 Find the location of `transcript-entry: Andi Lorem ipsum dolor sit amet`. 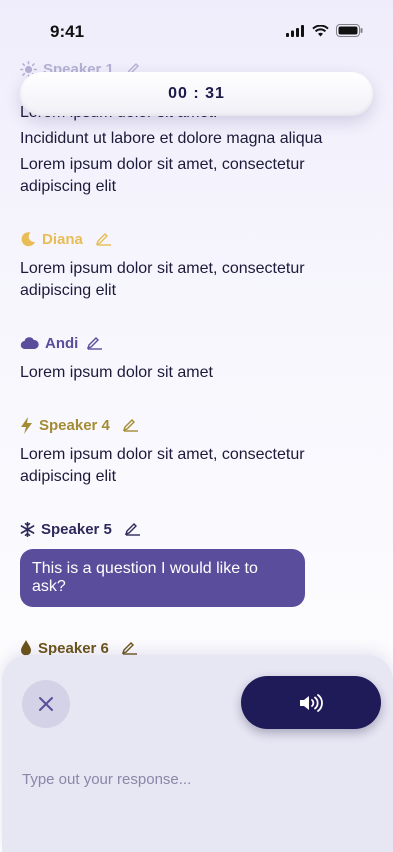

transcript-entry: Andi Lorem ipsum dolor sit amet is located at coordinates (197, 358).